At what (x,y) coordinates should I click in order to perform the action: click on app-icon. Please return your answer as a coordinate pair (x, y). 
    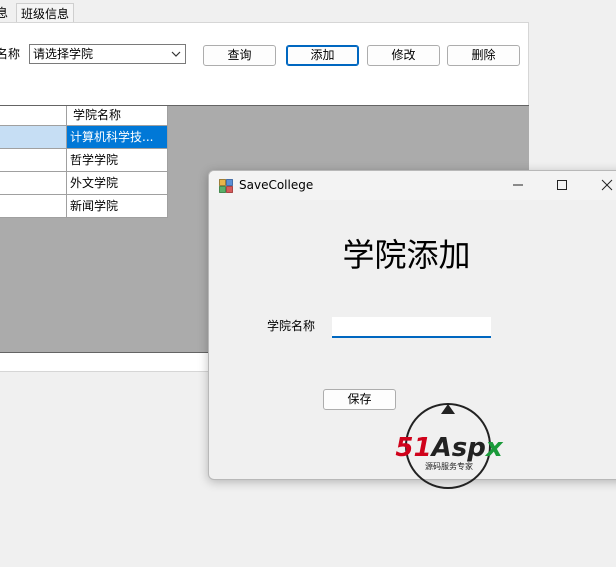
    Looking at the image, I should click on (226, 186).